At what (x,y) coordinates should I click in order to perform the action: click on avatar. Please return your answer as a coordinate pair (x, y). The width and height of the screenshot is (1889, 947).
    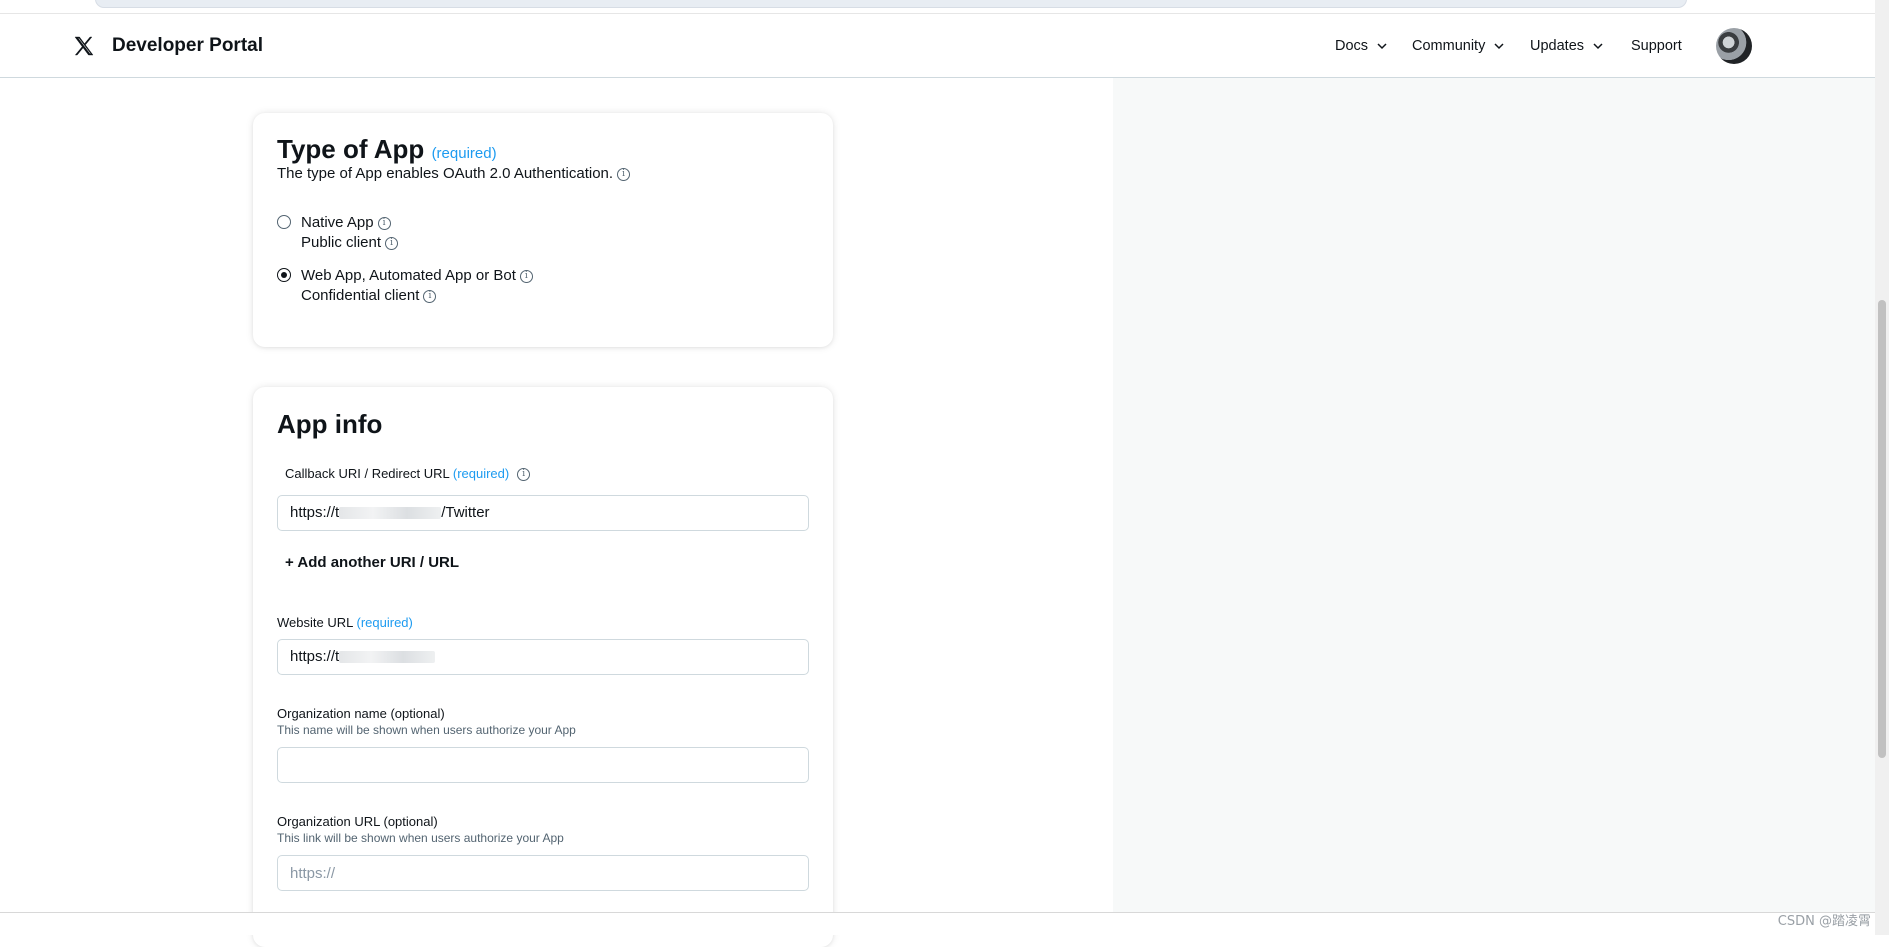
    Looking at the image, I should click on (1734, 46).